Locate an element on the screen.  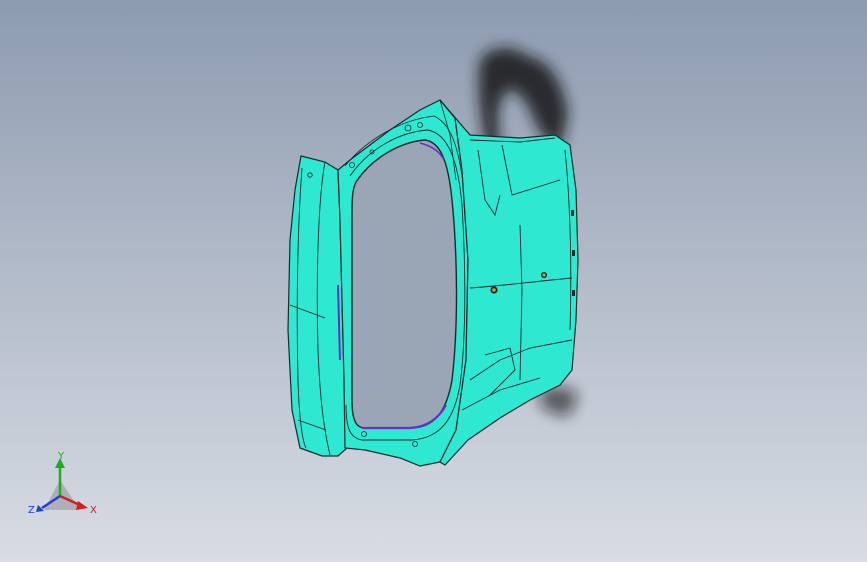
y-axis-label: Y is located at coordinates (61, 456).